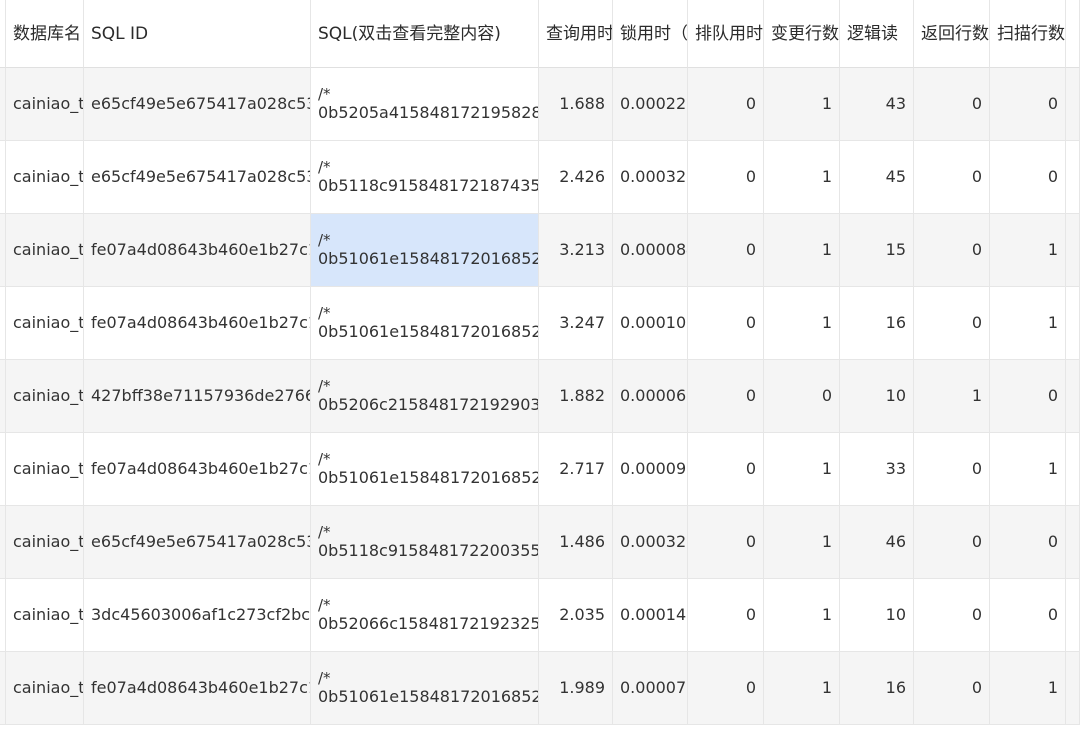 The width and height of the screenshot is (1080, 732). Describe the element at coordinates (197, 396) in the screenshot. I see `cell-sql-id: 427bff38e71157936de27669` at that location.